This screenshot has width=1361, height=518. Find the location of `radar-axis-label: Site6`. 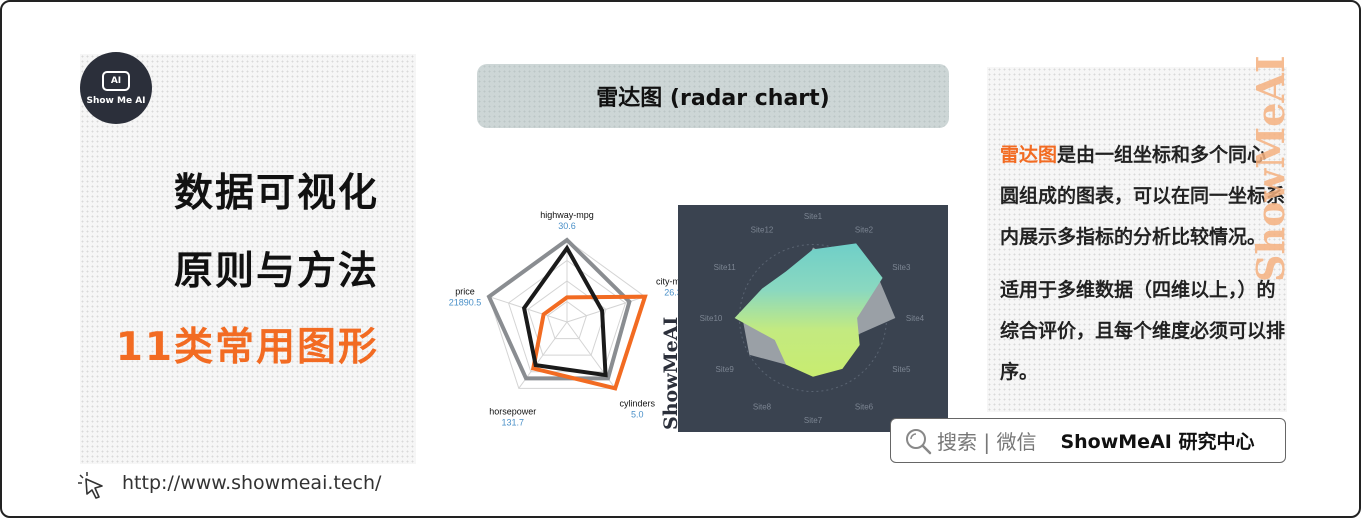

radar-axis-label: Site6 is located at coordinates (864, 406).